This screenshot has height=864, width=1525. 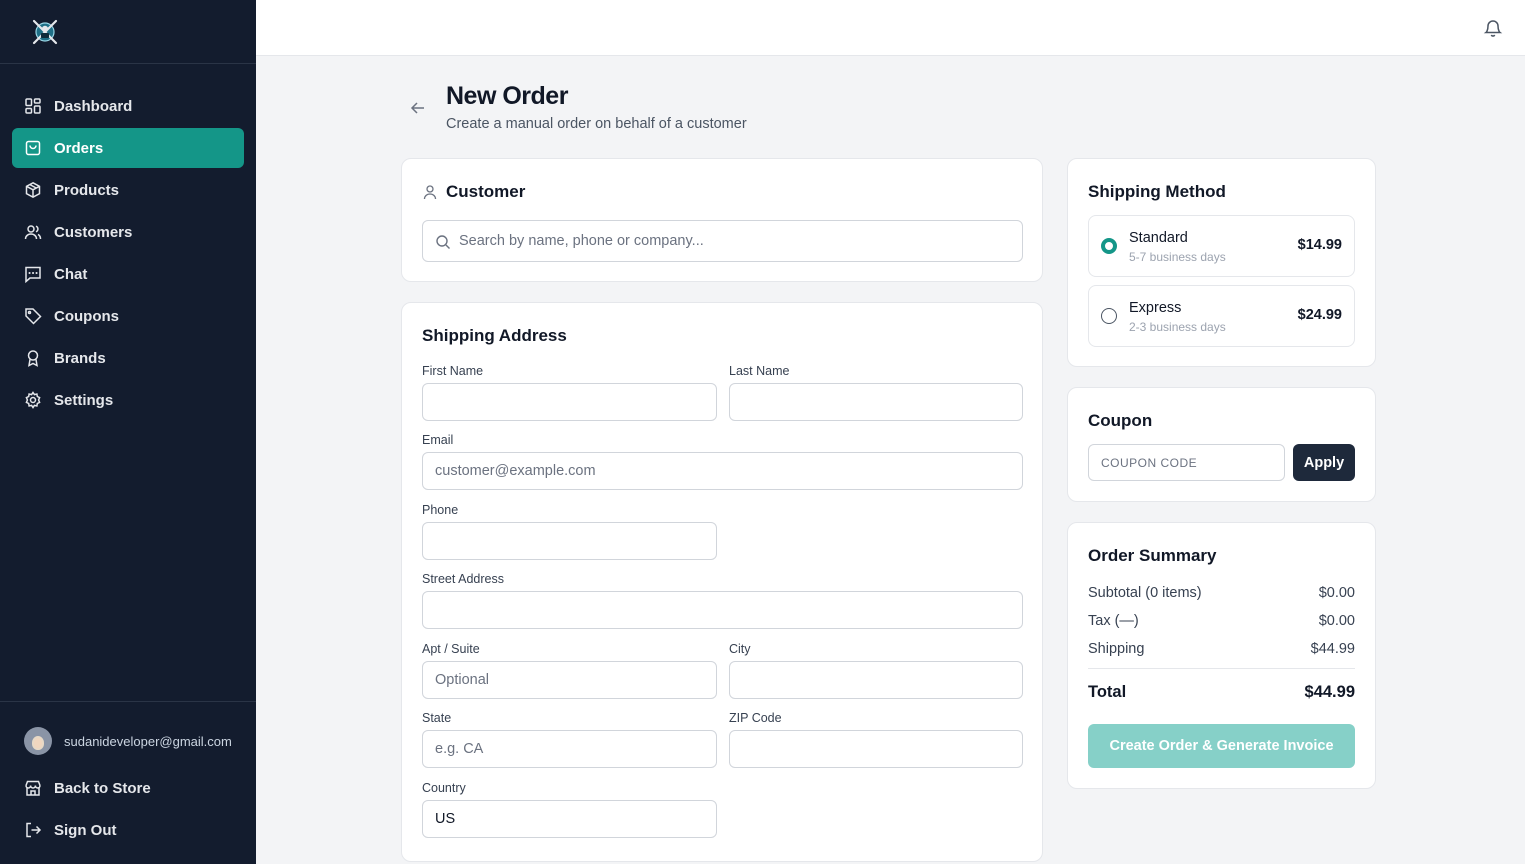 I want to click on city-field, so click(x=876, y=680).